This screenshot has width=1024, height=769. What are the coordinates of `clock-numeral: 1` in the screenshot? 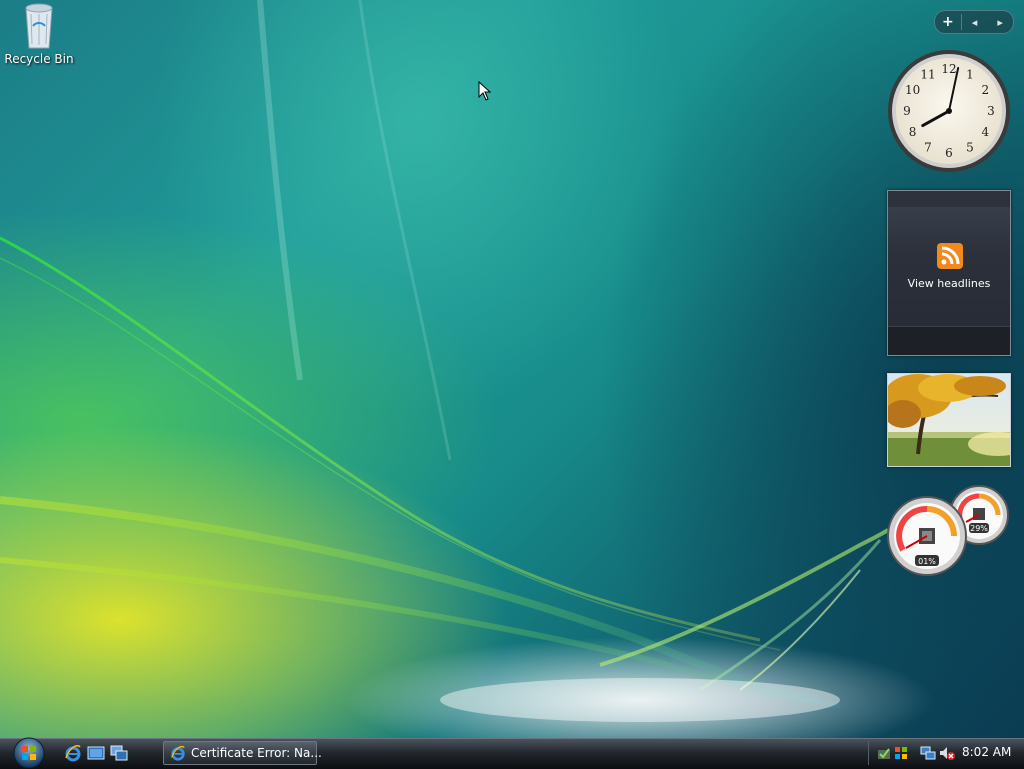 It's located at (970, 75).